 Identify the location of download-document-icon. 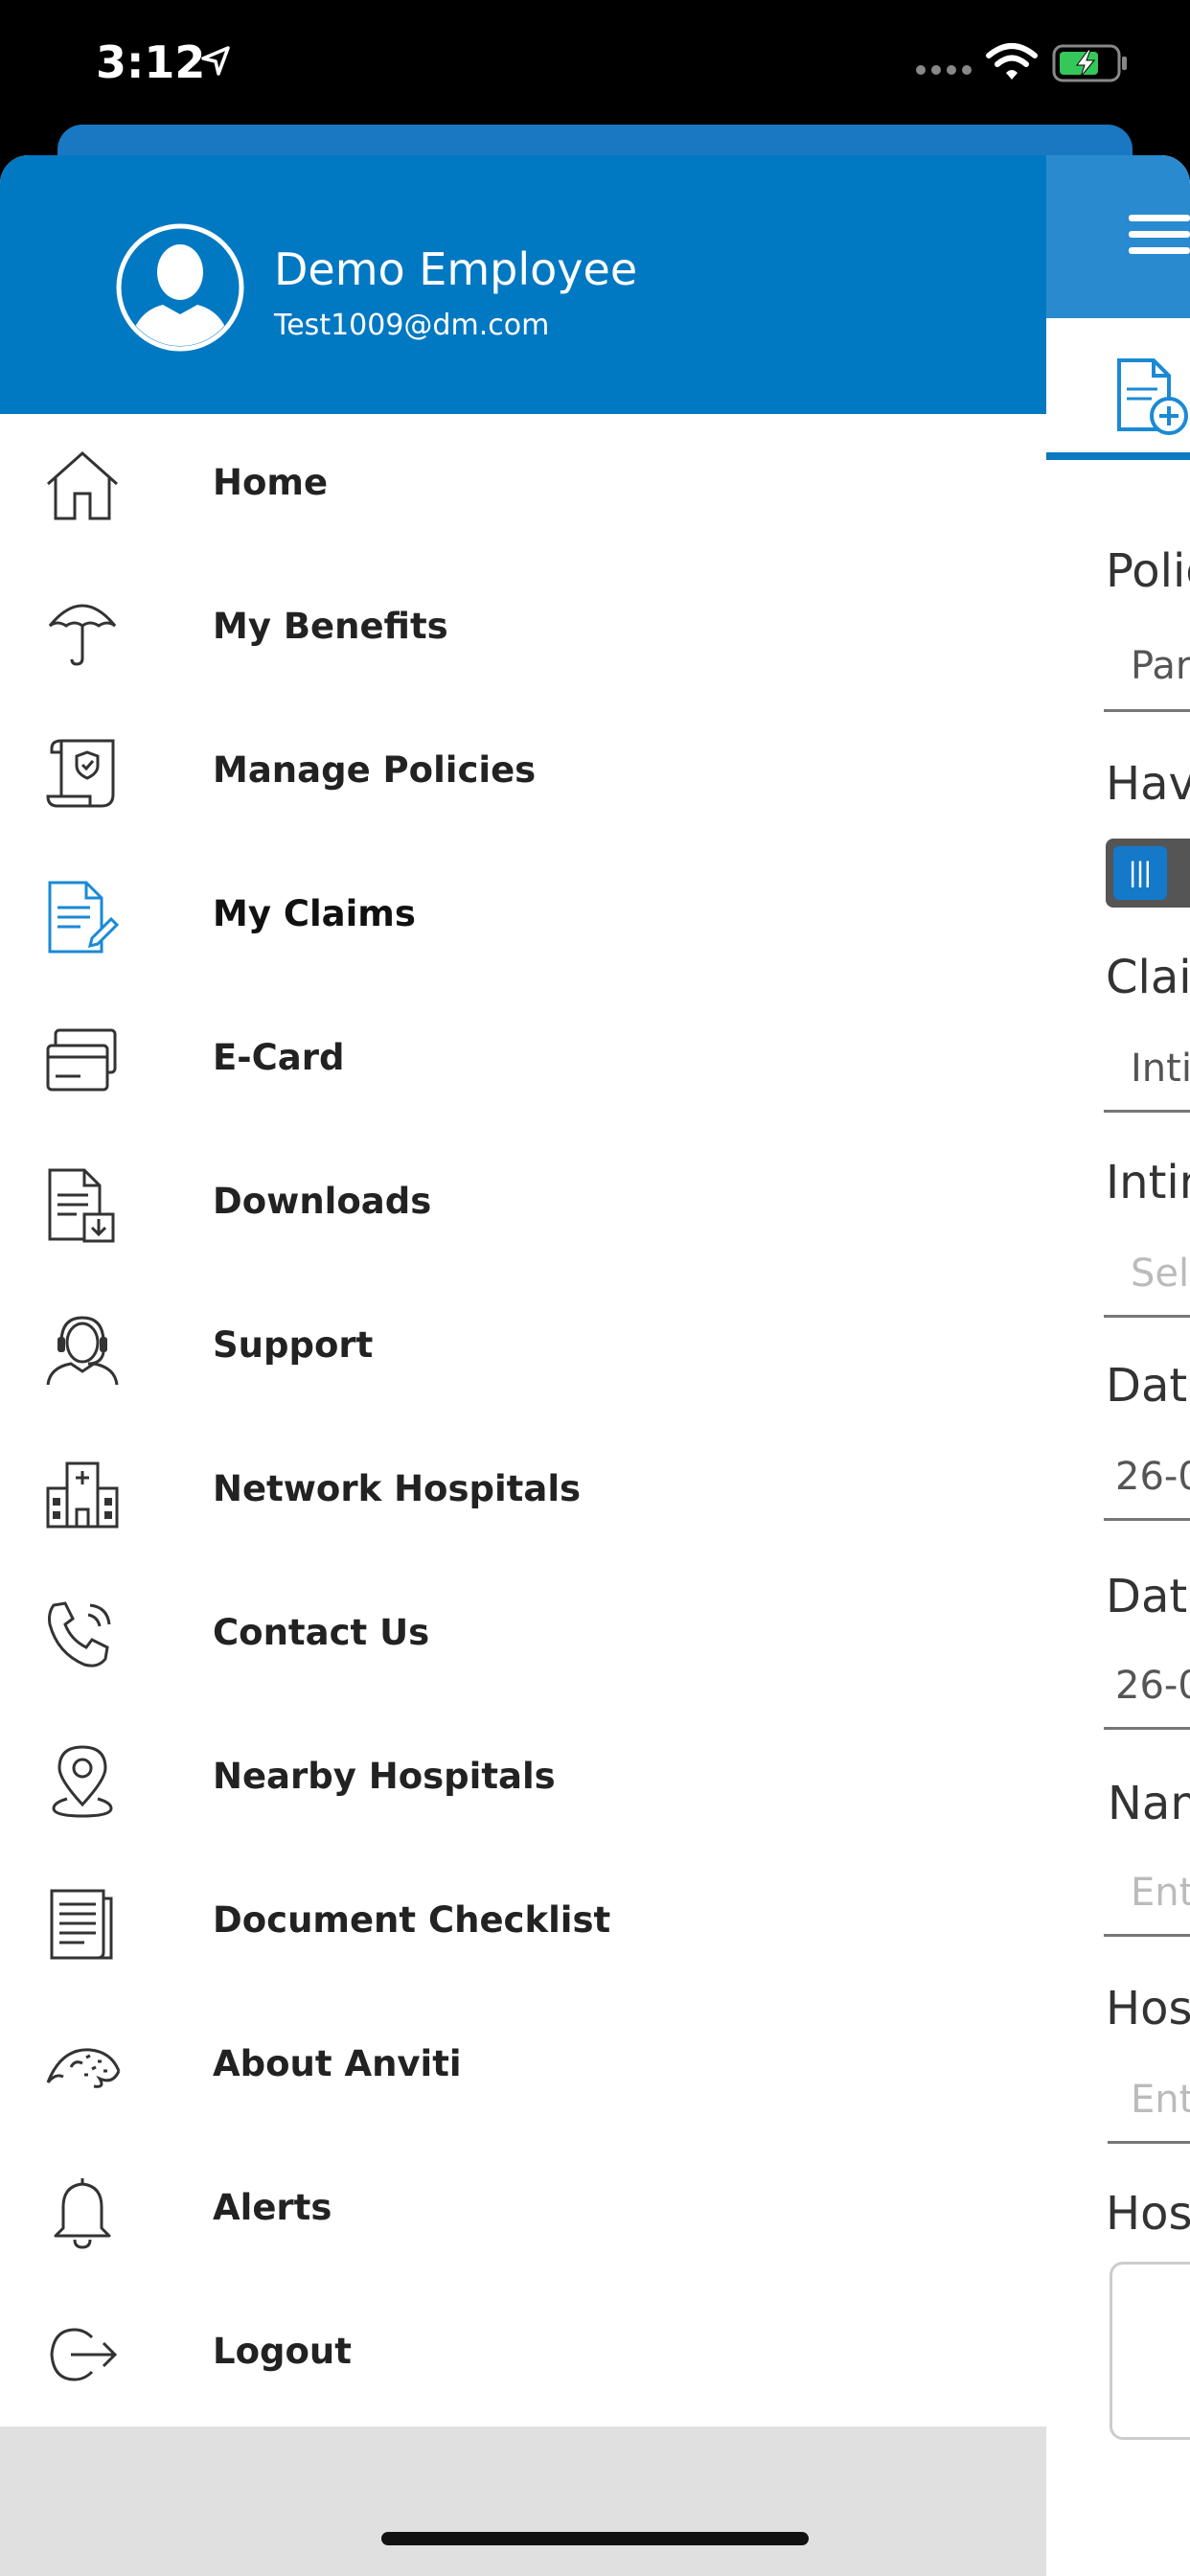
(82, 1205).